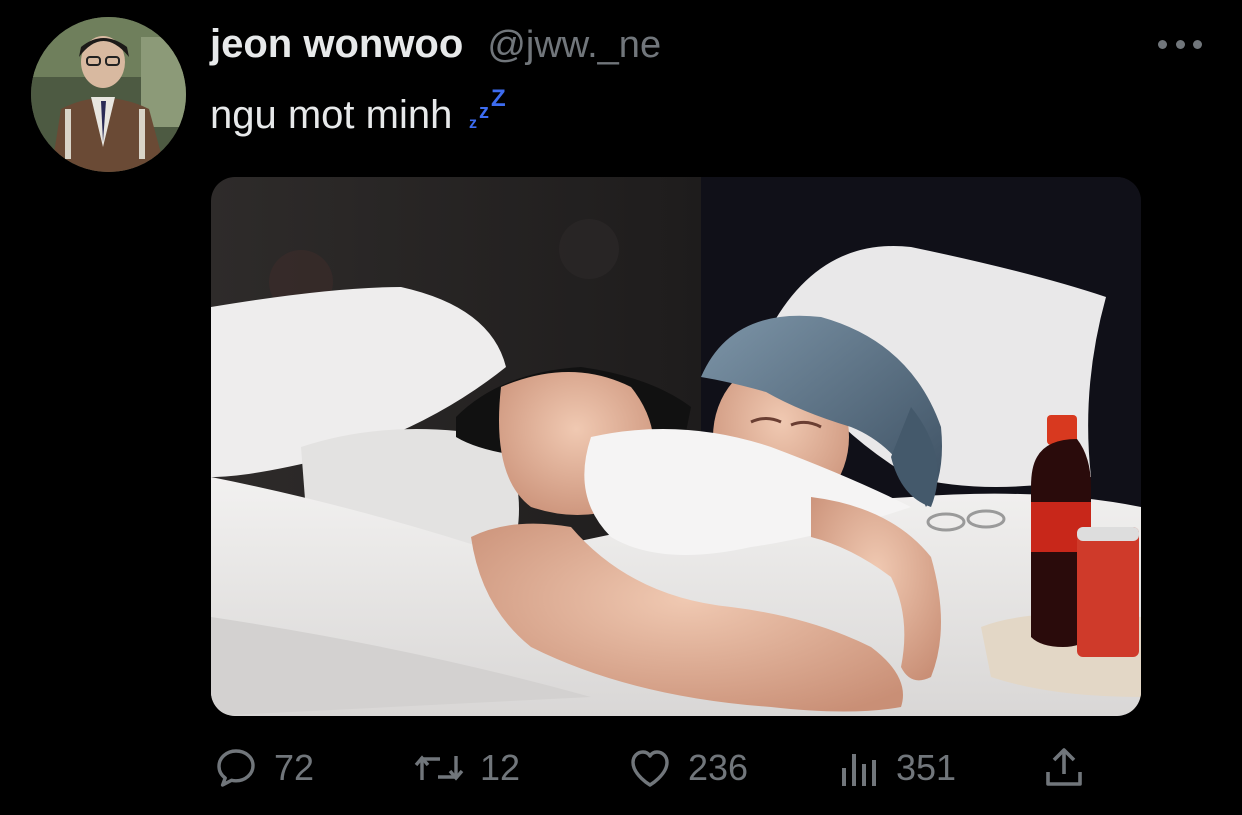 Image resolution: width=1242 pixels, height=815 pixels. I want to click on tweet-text: ngu mot minh z z Z, so click(360, 113).